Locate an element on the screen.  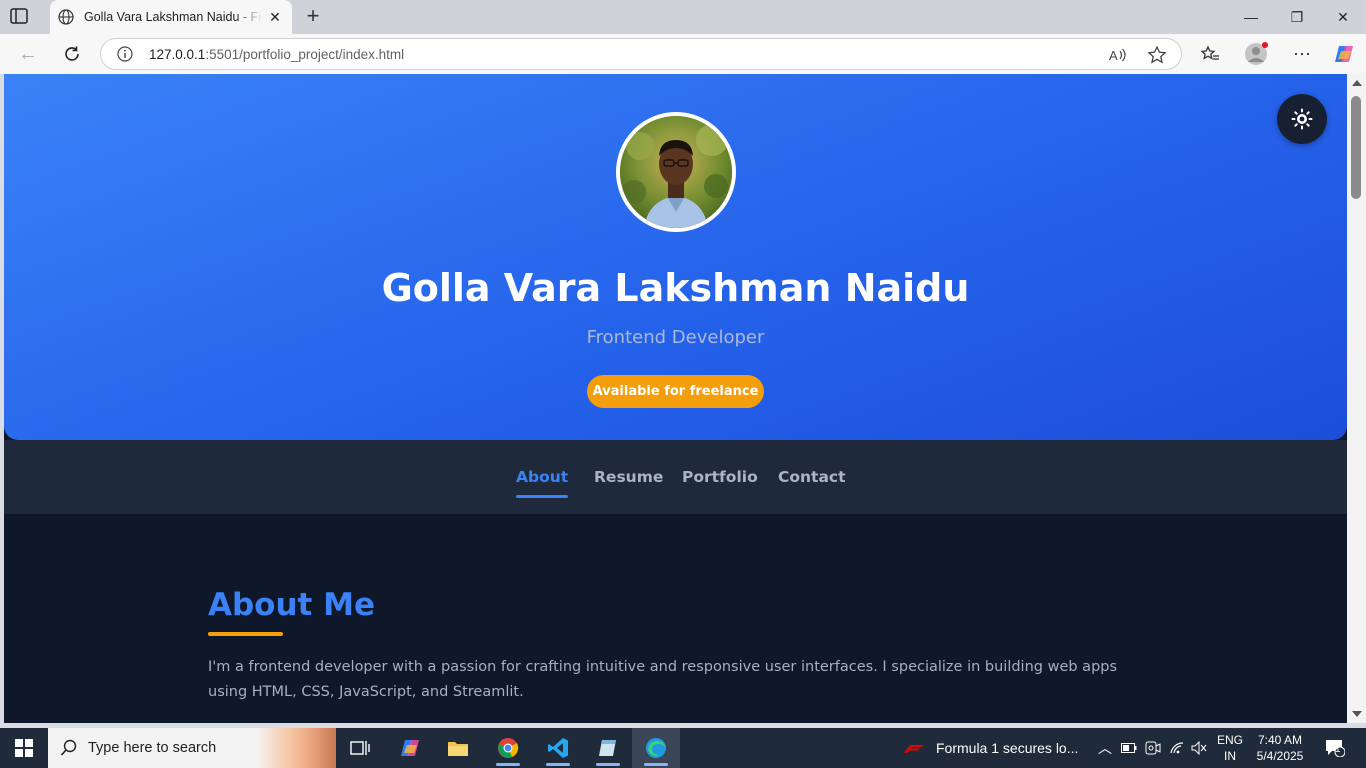
nav-about: About is located at coordinates (542, 483).